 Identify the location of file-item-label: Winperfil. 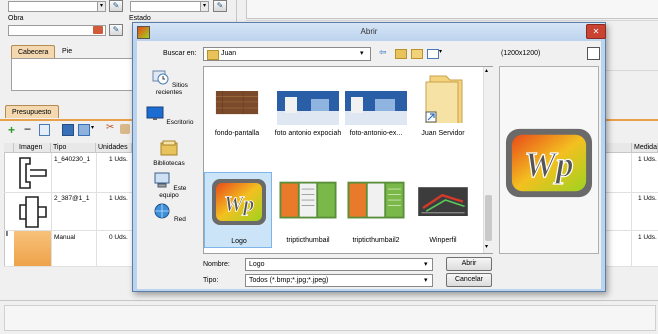
(443, 240).